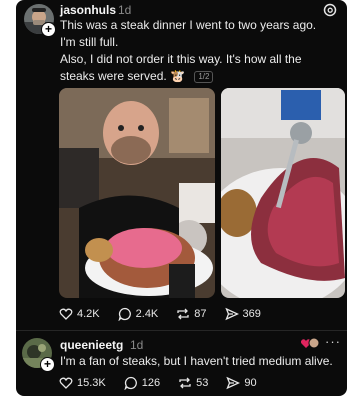 Image resolution: width=360 pixels, height=396 pixels. What do you see at coordinates (151, 383) in the screenshot?
I see `reply-comment-count: 126` at bounding box center [151, 383].